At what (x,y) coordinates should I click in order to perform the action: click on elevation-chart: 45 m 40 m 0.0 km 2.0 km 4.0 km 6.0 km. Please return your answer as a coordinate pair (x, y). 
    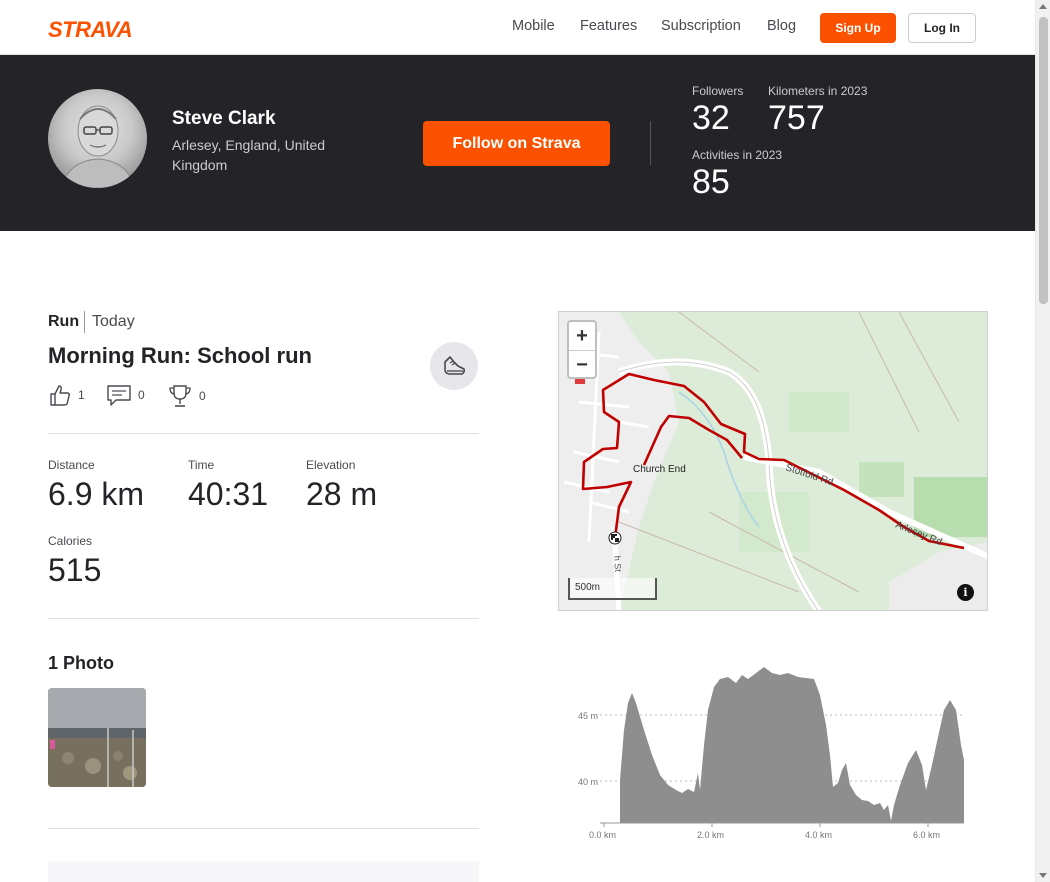
    Looking at the image, I should click on (773, 750).